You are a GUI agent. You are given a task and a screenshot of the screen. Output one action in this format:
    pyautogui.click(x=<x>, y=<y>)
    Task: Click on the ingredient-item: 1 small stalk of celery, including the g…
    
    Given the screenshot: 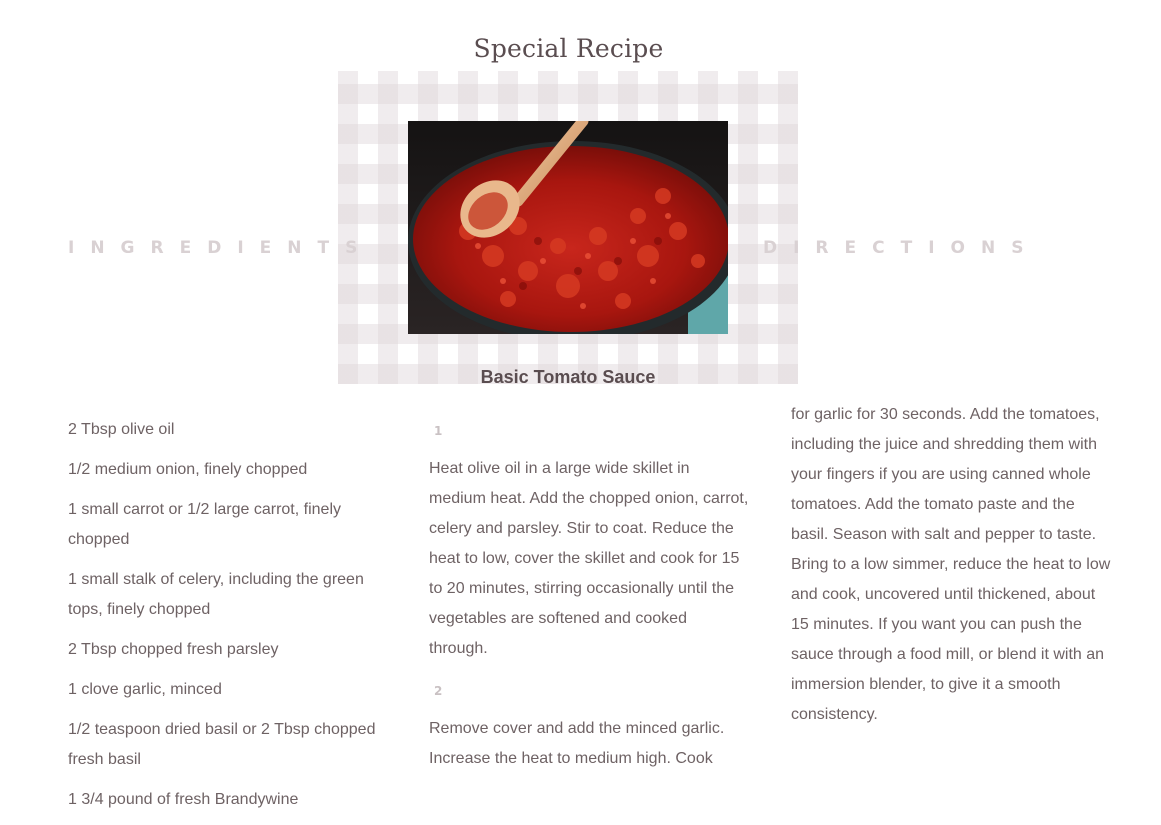 What is the action you would take?
    pyautogui.click(x=216, y=594)
    